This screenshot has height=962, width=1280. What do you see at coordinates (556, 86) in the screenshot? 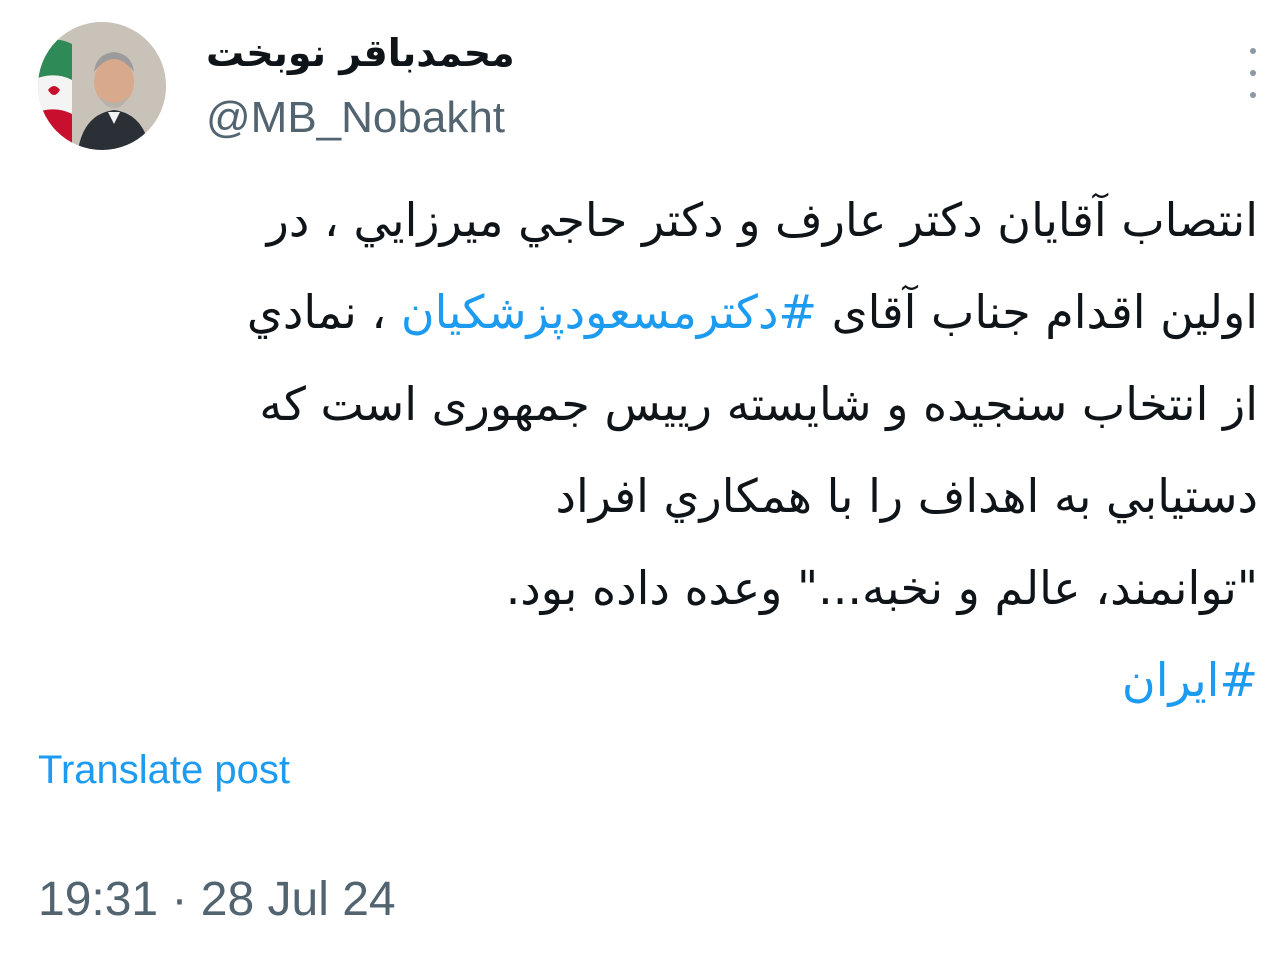
I see `author-info: محمدباقر نوبخت @MB_Nobakht` at bounding box center [556, 86].